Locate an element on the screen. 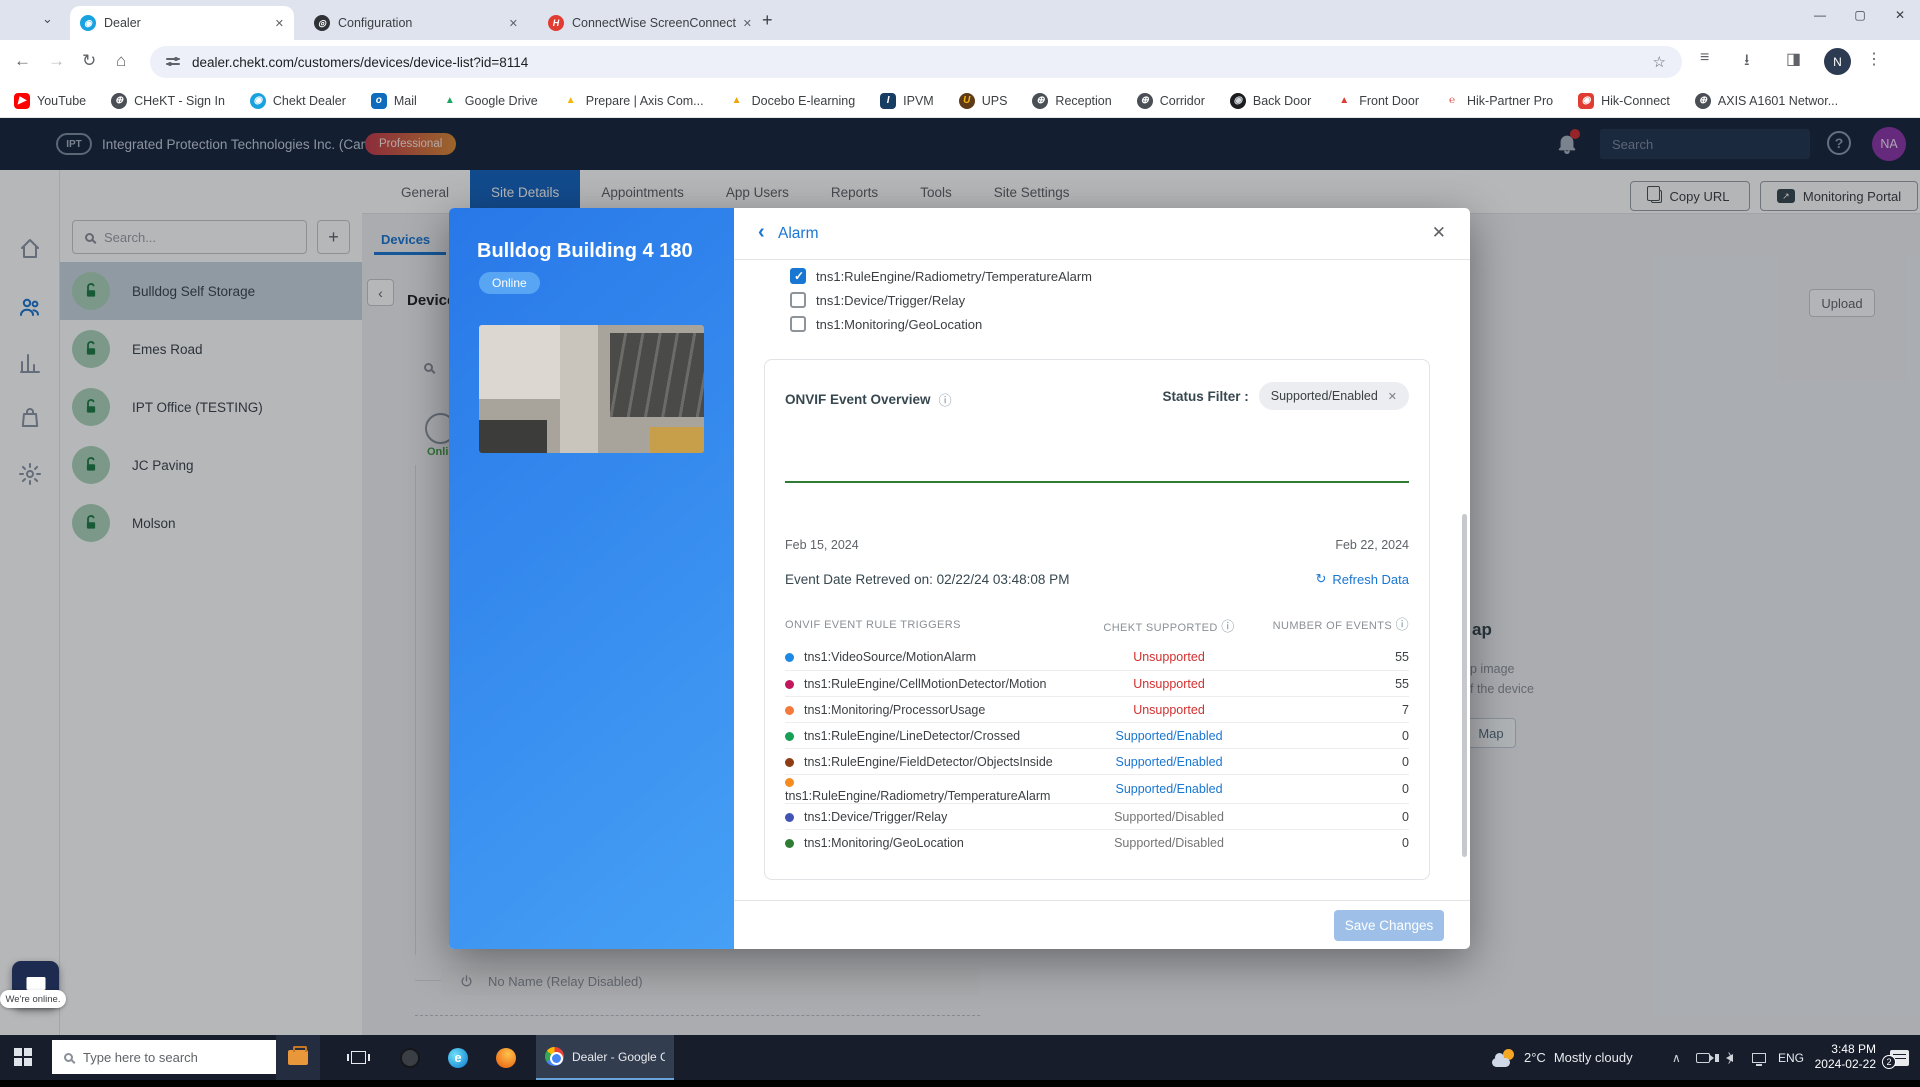  col-triggers: ONVIF EVENT RULE TRIGGERS is located at coordinates (873, 625).